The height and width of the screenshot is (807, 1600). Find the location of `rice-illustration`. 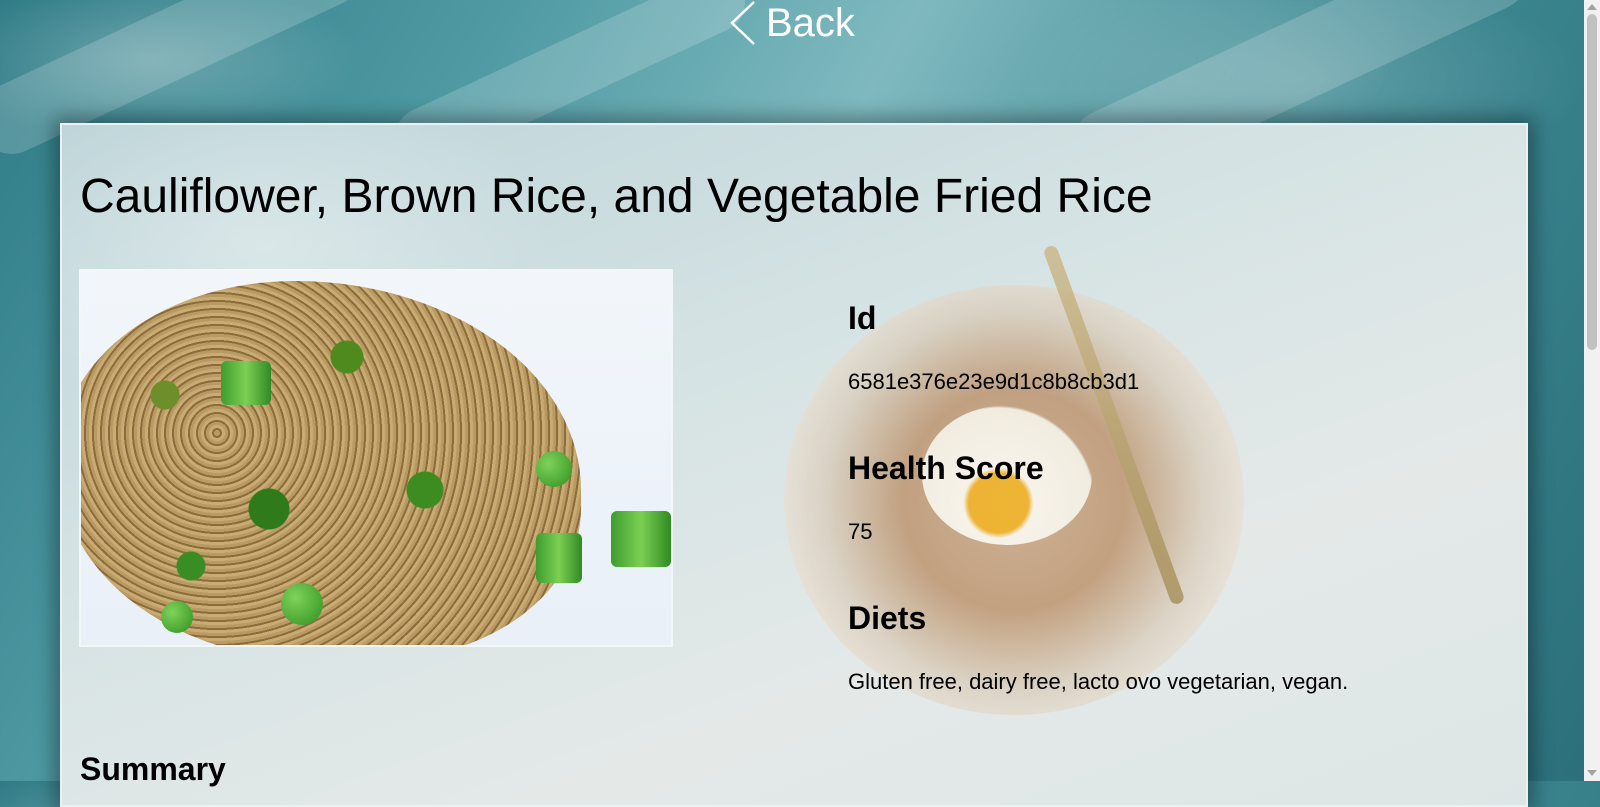

rice-illustration is located at coordinates (331, 463).